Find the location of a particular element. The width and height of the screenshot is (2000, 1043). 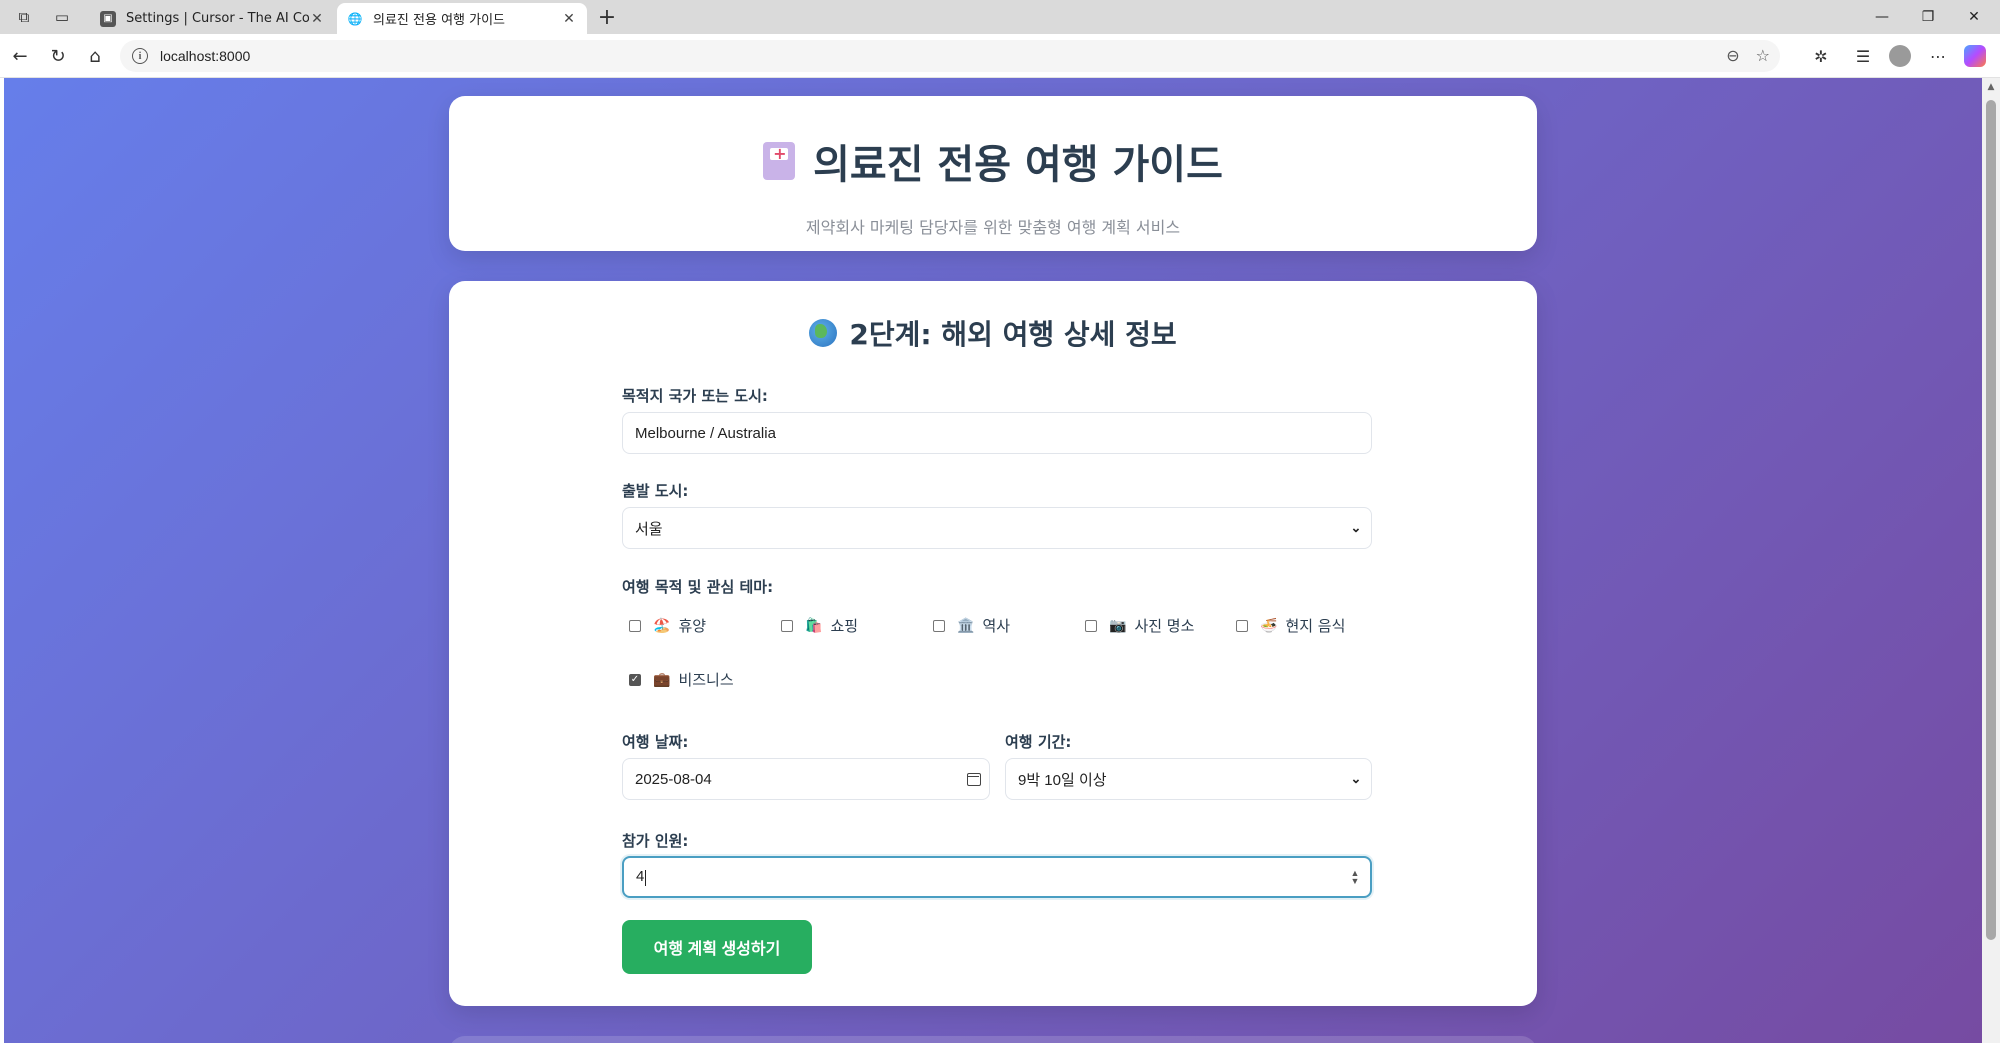

theme-label: 역사 is located at coordinates (996, 626).